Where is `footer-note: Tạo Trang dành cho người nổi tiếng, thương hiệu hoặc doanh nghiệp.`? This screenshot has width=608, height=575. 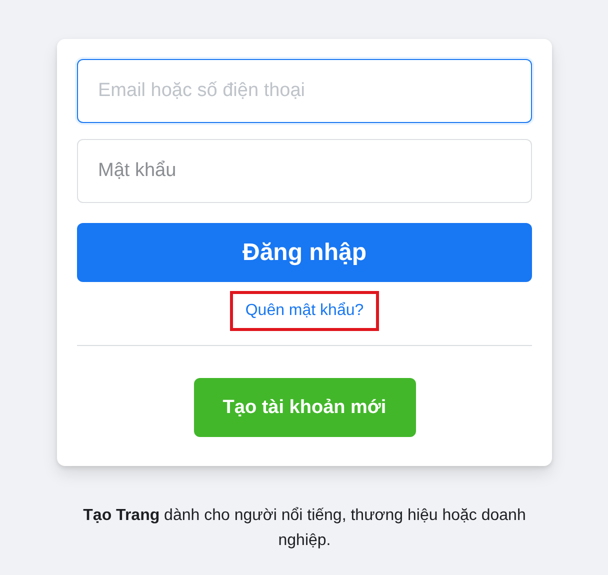
footer-note: Tạo Trang dành cho người nổi tiếng, thương hiệu hoặc doanh nghiệp. is located at coordinates (304, 528).